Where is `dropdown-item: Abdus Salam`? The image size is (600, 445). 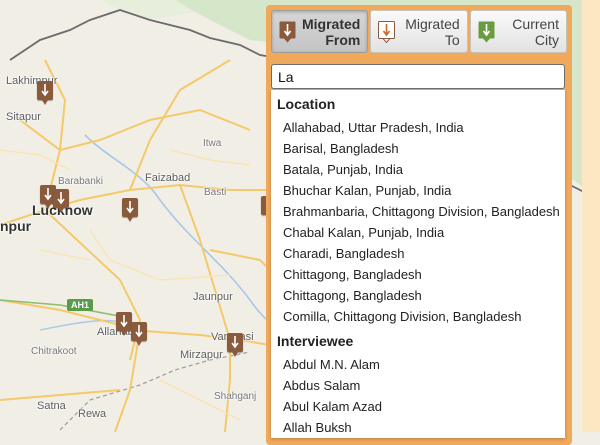 dropdown-item: Abdus Salam is located at coordinates (418, 385).